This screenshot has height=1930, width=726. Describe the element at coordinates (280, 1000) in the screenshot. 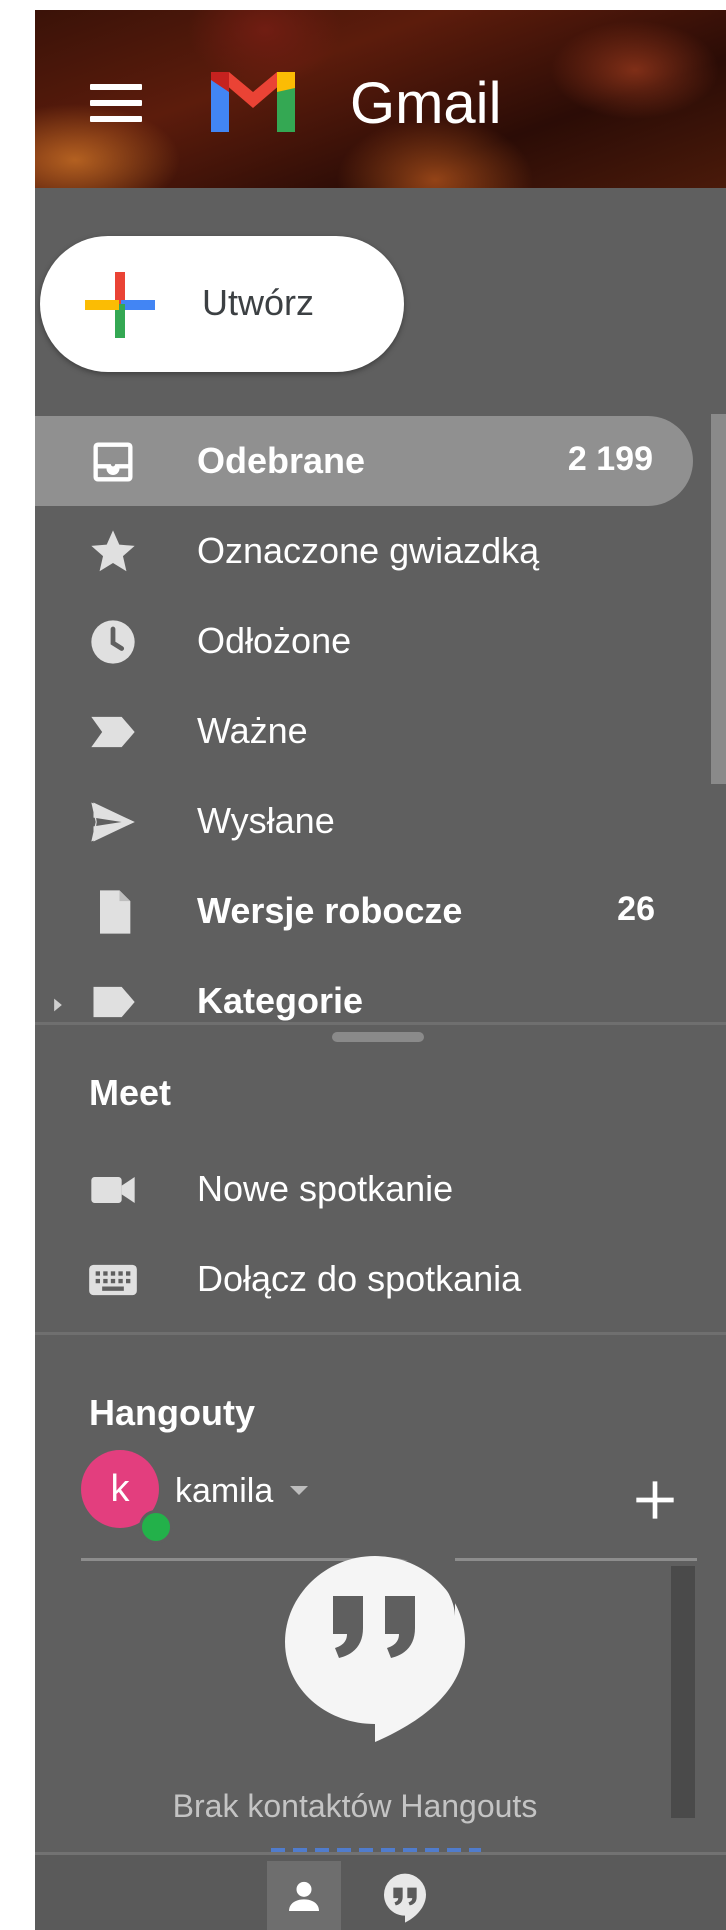

I see `nav-label-categories: Kategorie` at that location.